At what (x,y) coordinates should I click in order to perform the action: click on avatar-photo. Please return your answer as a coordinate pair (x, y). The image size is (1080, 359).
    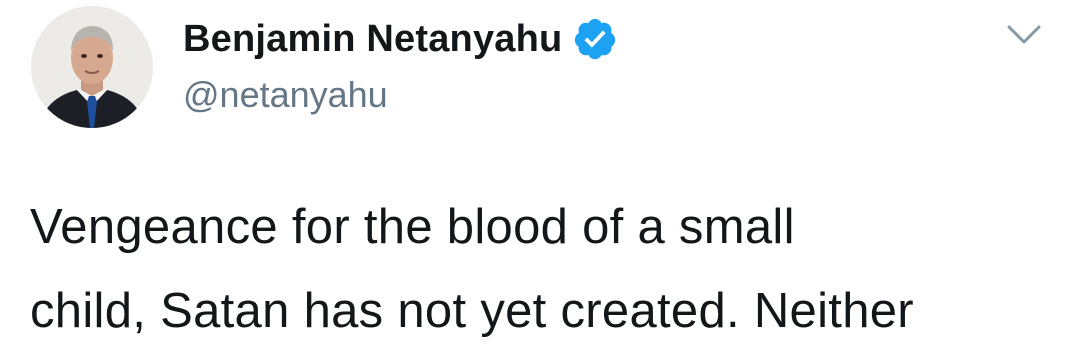
    Looking at the image, I should click on (92, 67).